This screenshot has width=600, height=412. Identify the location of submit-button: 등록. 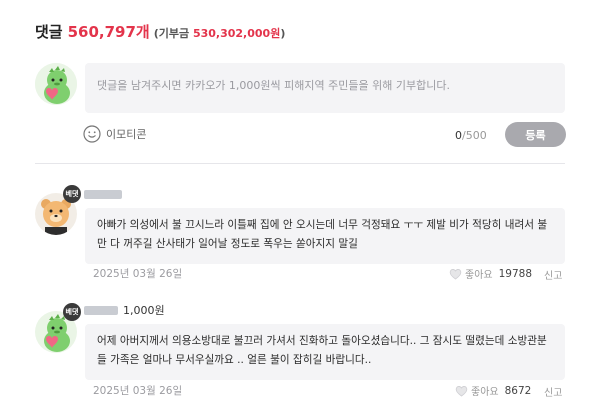
(535, 134).